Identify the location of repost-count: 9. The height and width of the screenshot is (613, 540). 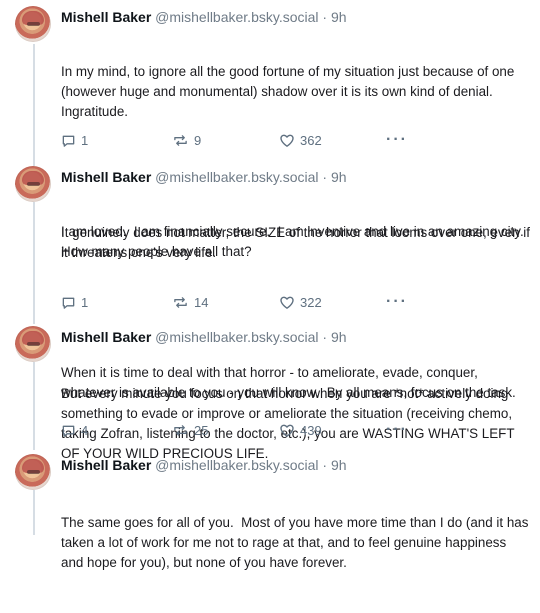
(198, 140).